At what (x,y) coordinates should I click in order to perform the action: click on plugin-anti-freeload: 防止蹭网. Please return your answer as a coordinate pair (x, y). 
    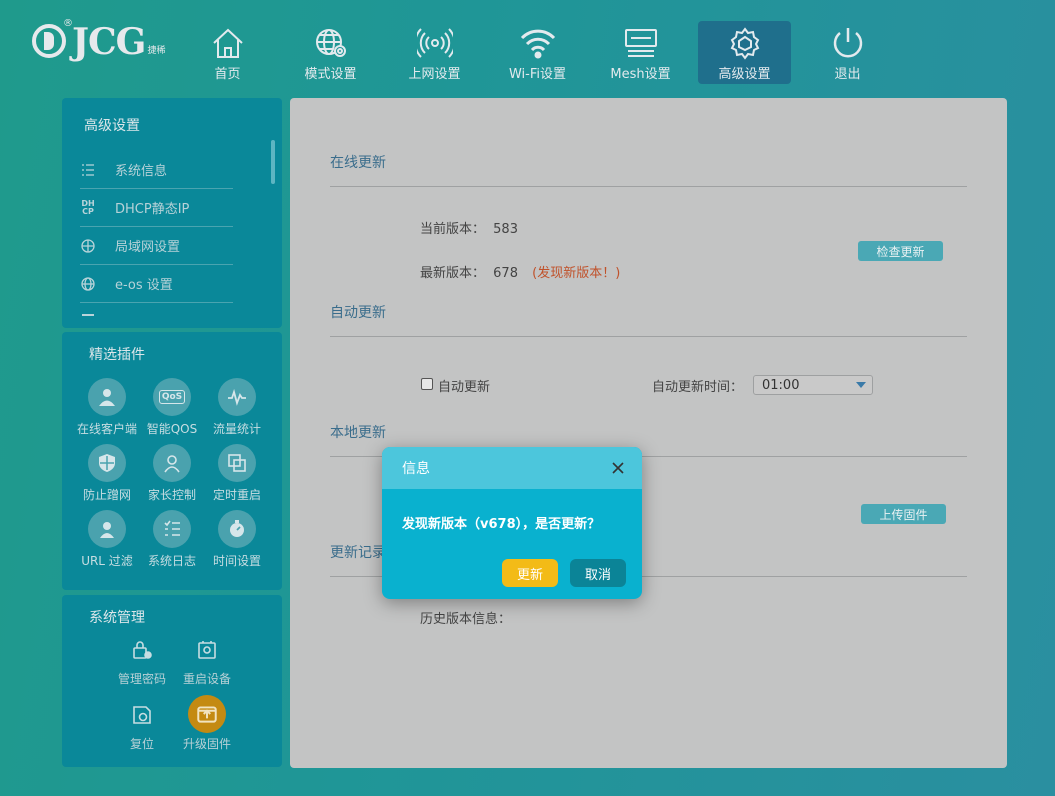
    Looking at the image, I should click on (107, 473).